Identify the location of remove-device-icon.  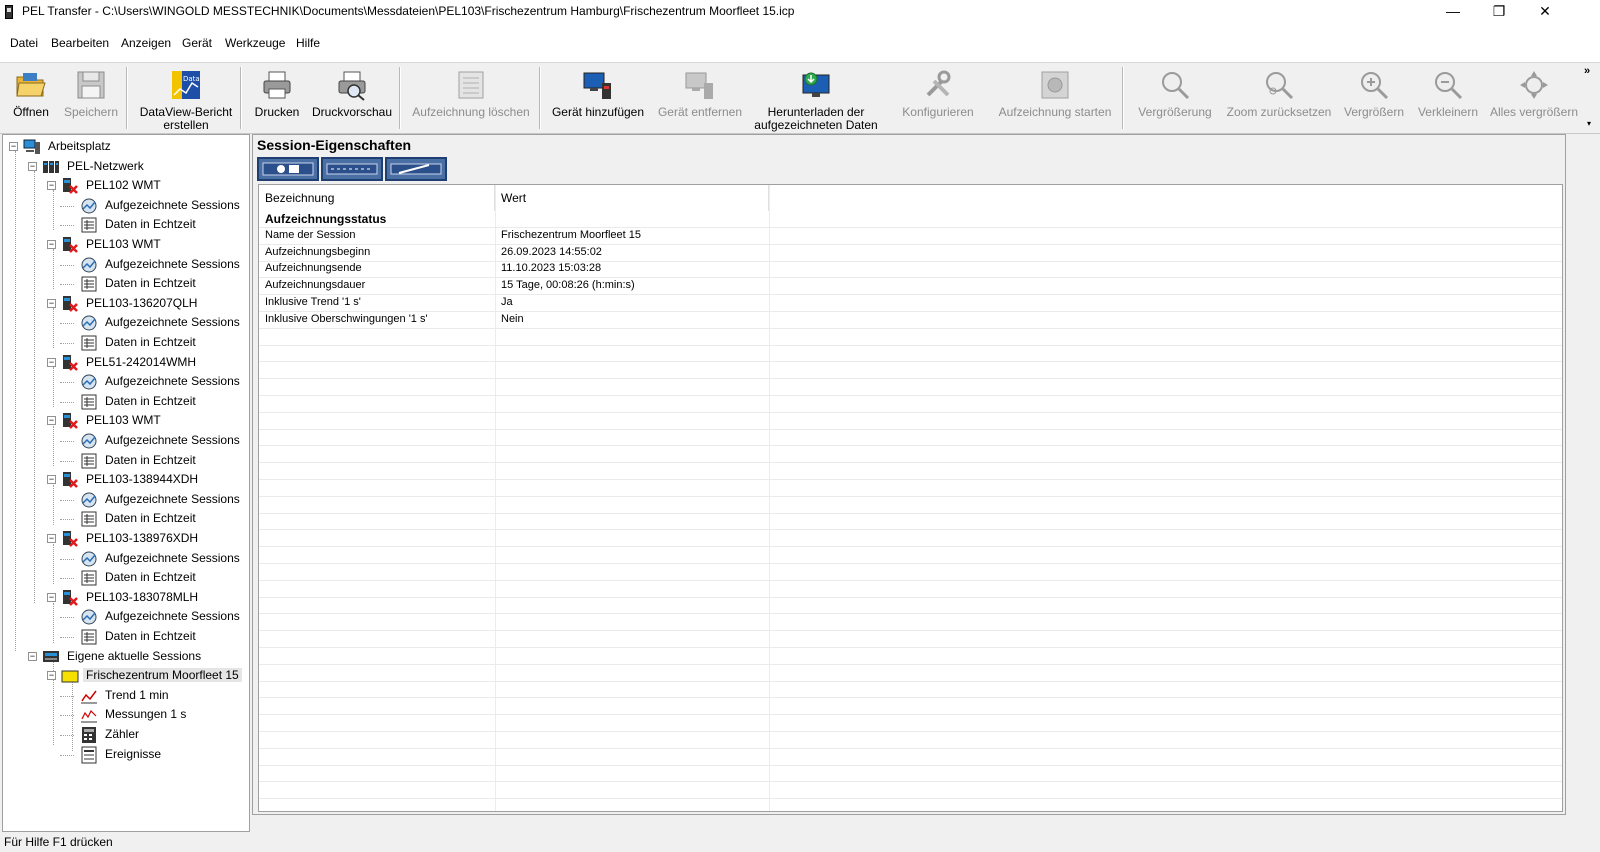
(699, 85).